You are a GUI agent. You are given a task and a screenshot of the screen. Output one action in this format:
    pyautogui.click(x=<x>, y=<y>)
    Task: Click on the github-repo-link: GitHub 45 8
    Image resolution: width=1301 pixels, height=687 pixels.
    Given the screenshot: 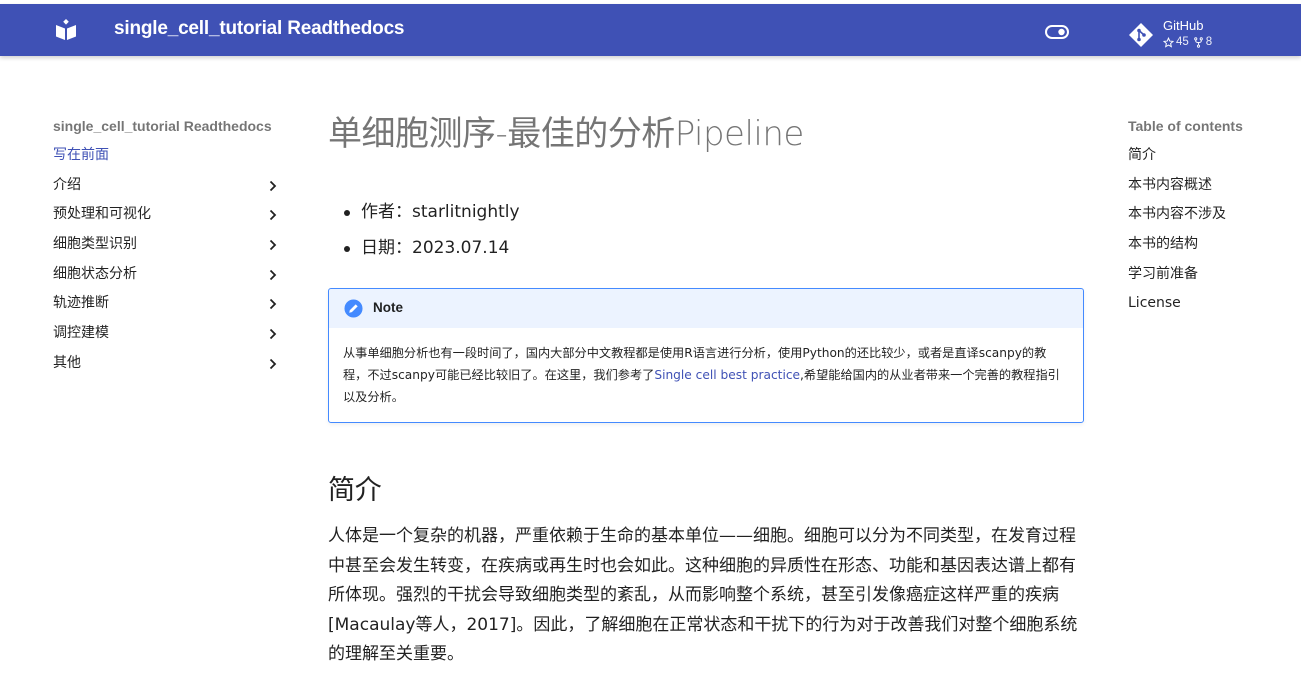 What is the action you would take?
    pyautogui.click(x=1188, y=35)
    